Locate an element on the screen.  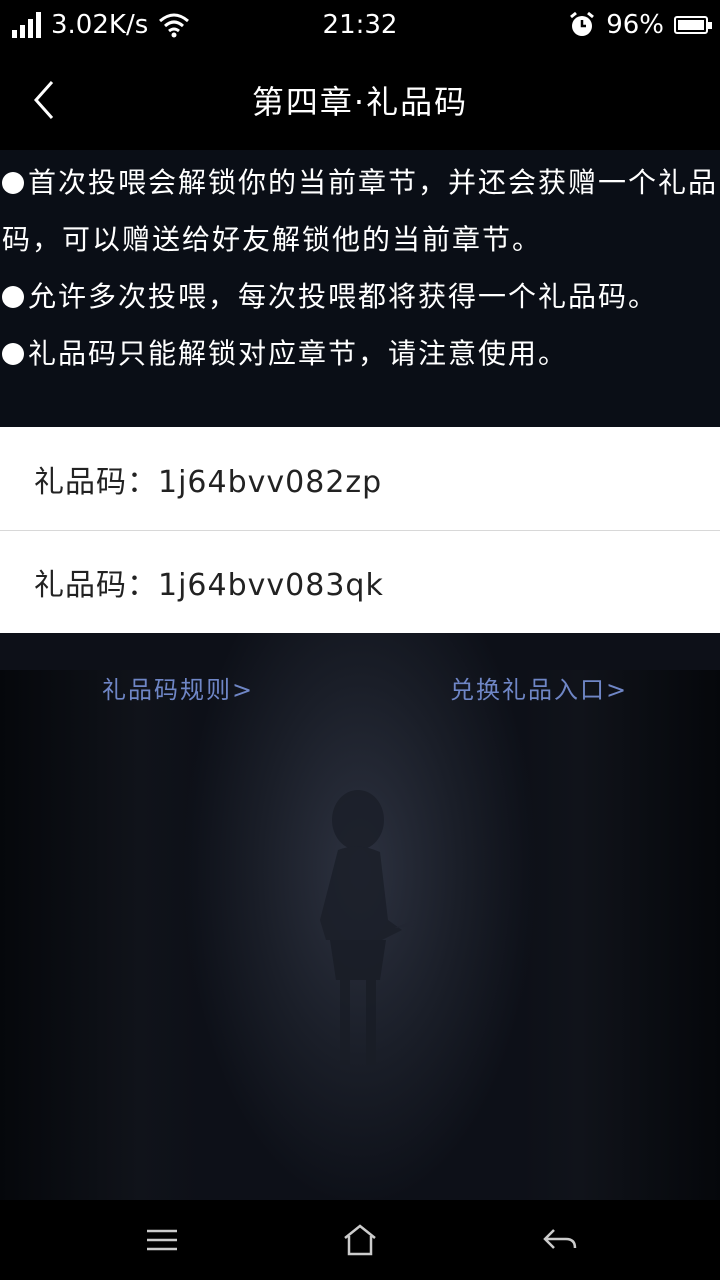
status-left: 3.02K/s is located at coordinates (101, 25).